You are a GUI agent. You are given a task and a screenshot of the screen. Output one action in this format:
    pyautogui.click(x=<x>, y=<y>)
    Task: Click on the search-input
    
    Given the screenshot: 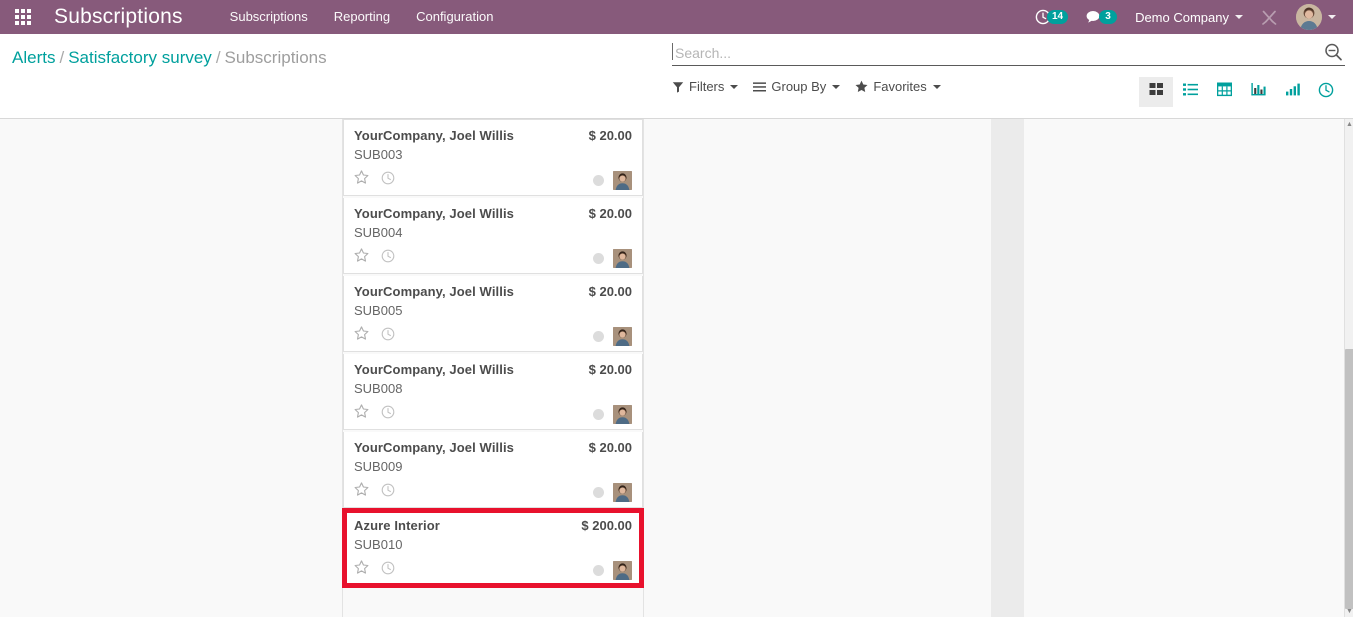 What is the action you would take?
    pyautogui.click(x=1008, y=52)
    